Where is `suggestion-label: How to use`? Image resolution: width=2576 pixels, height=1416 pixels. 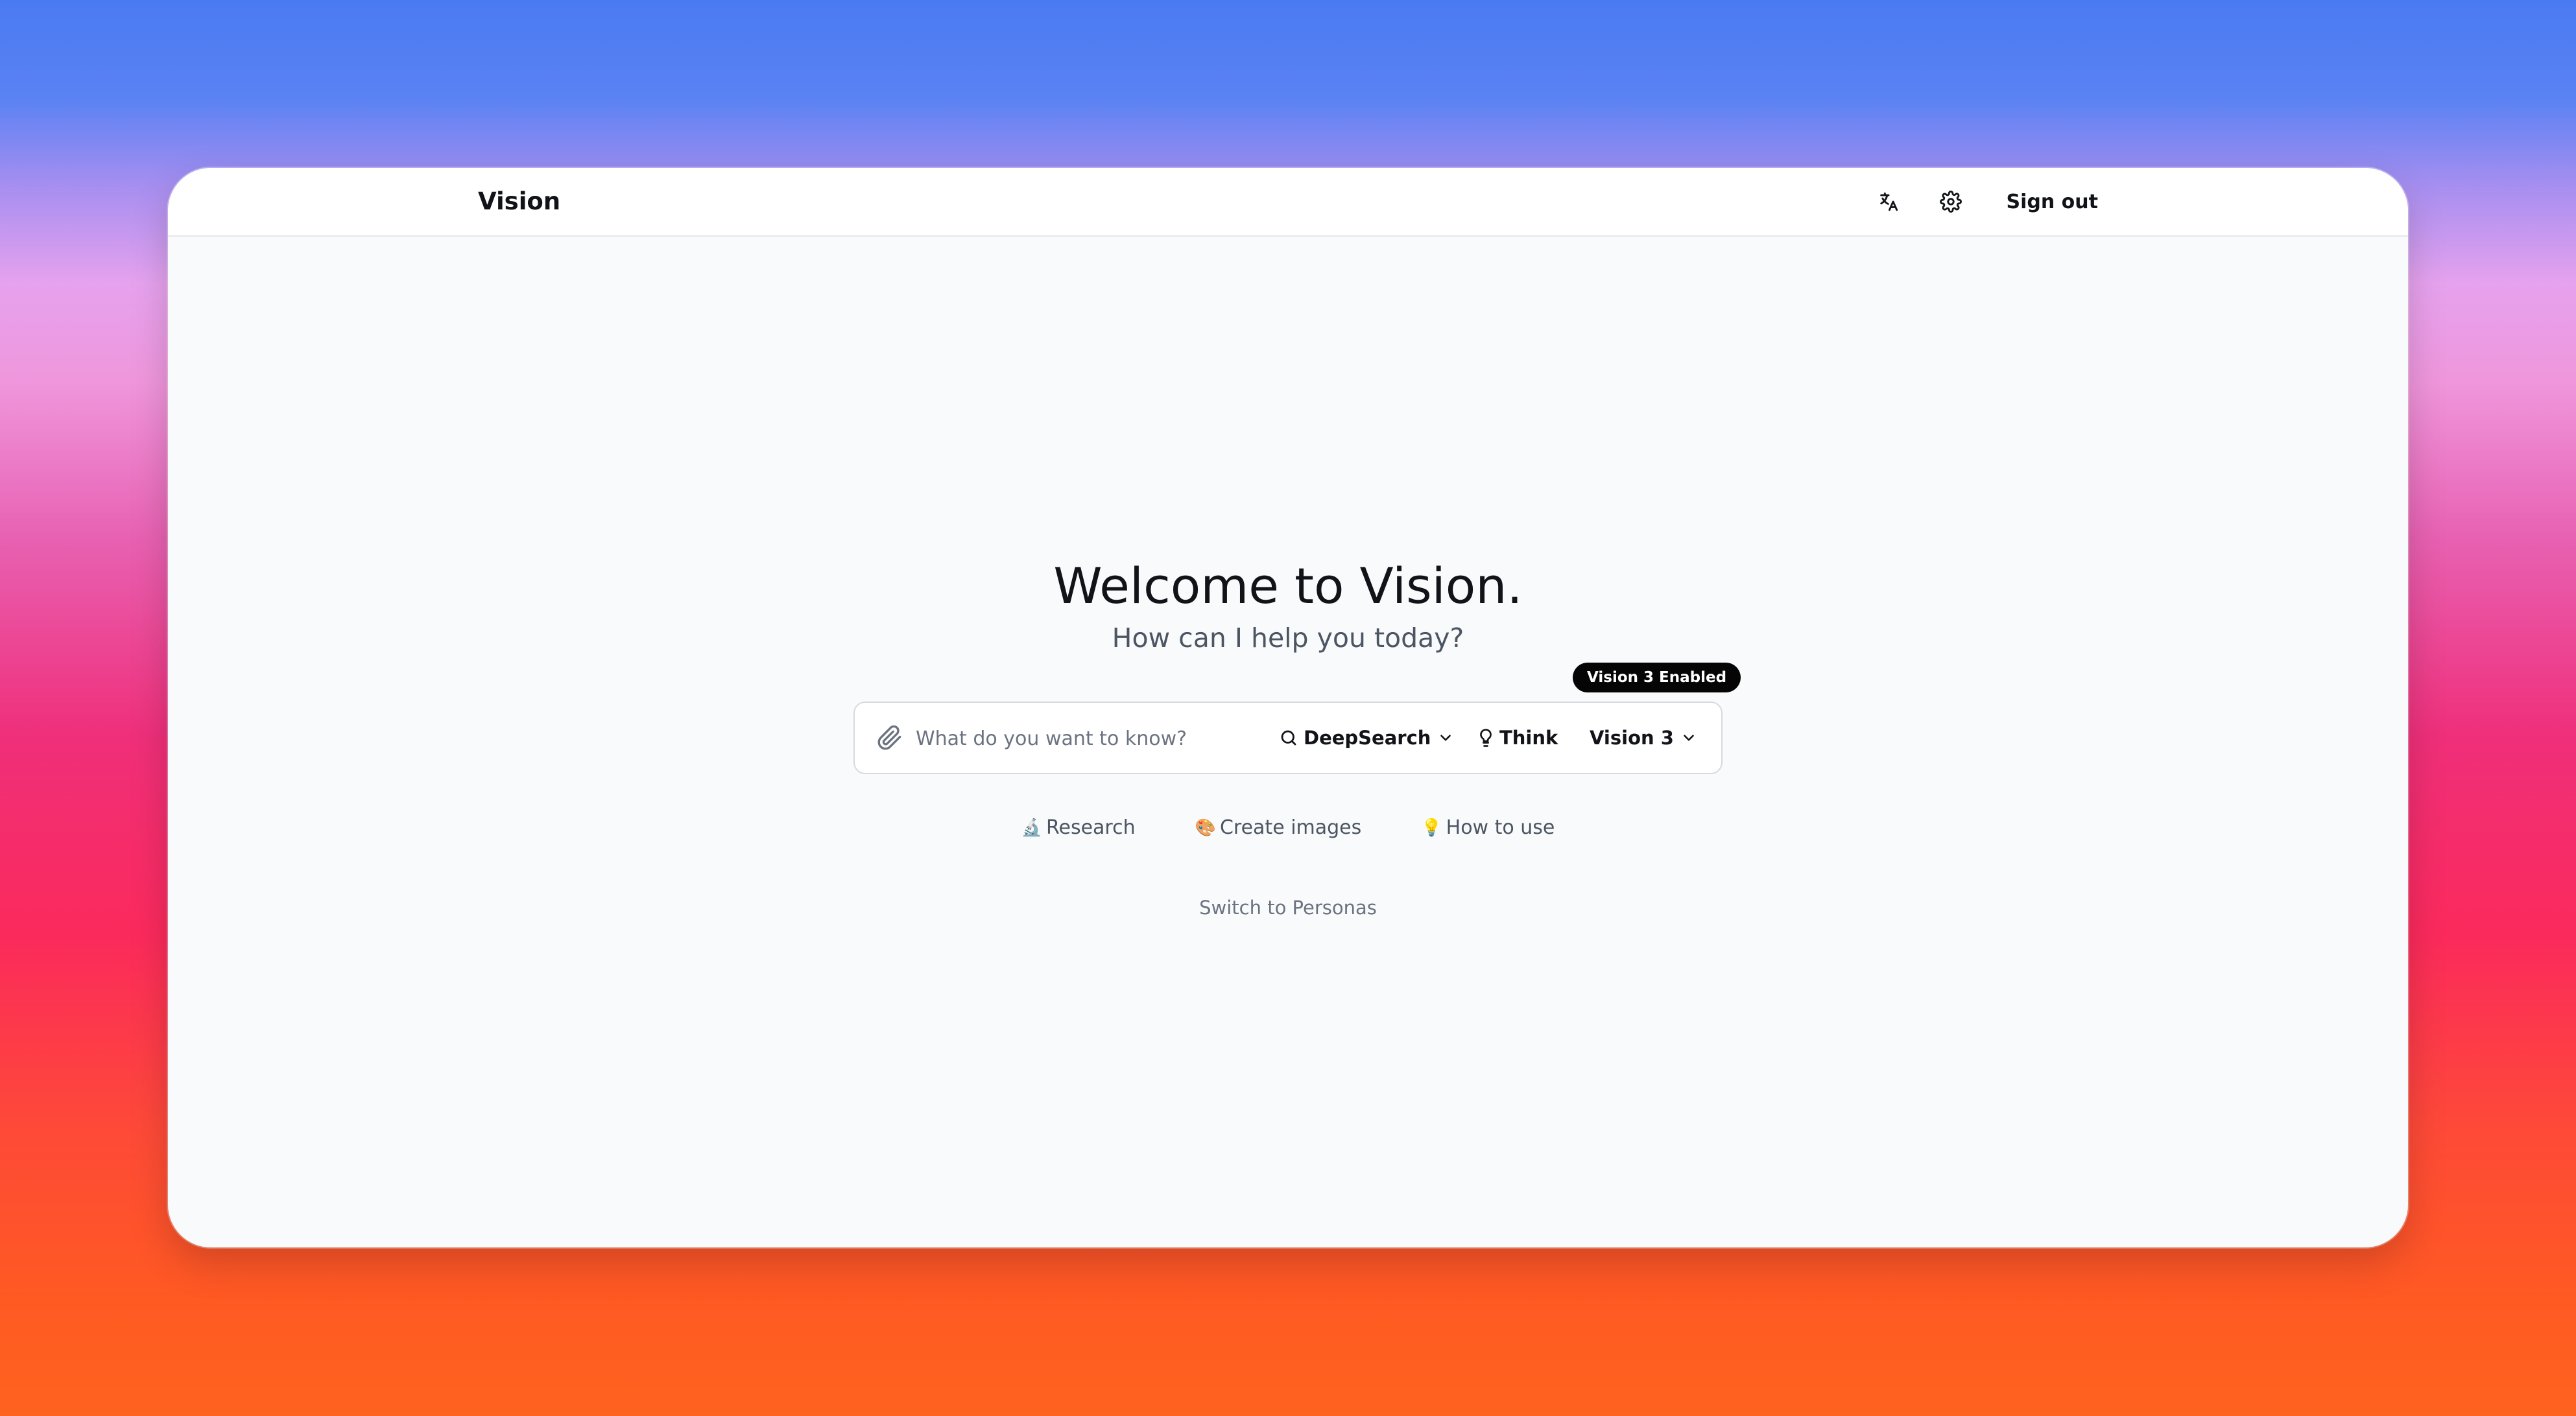
suggestion-label: How to use is located at coordinates (1500, 828).